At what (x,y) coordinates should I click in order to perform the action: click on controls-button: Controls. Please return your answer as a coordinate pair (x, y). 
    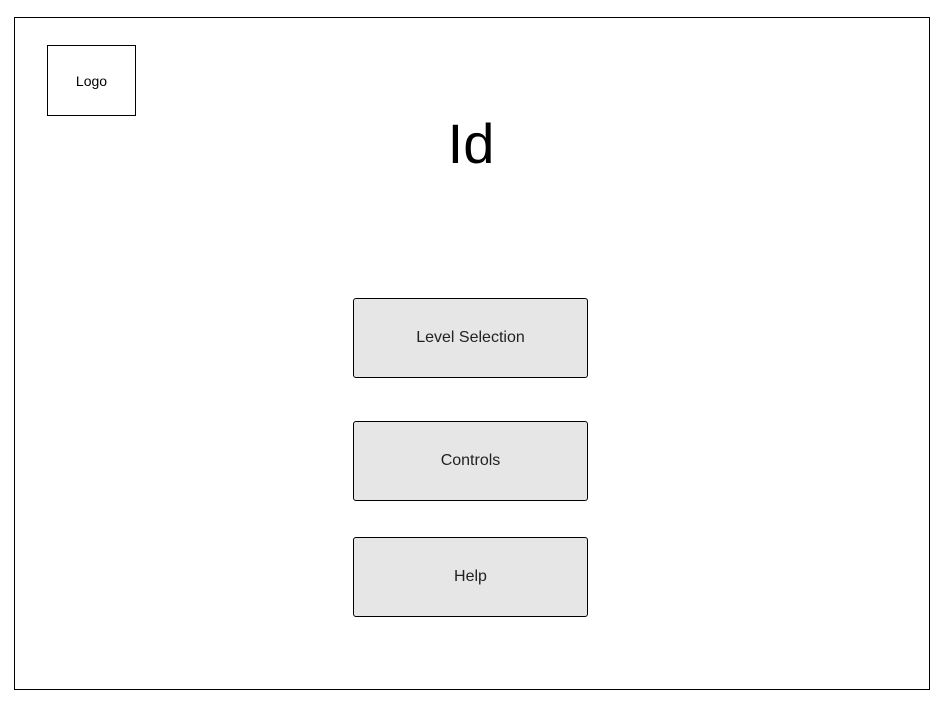
    Looking at the image, I should click on (470, 461).